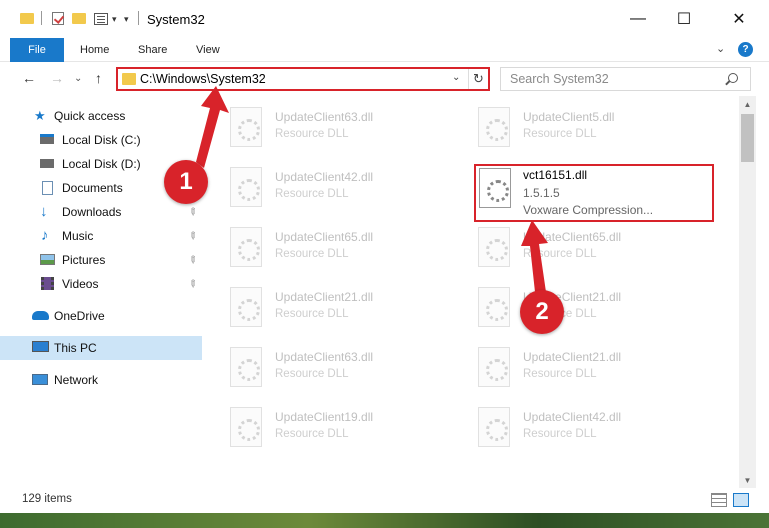 This screenshot has width=769, height=528. What do you see at coordinates (126, 19) in the screenshot?
I see `qat-dropdown-icon: ▾` at bounding box center [126, 19].